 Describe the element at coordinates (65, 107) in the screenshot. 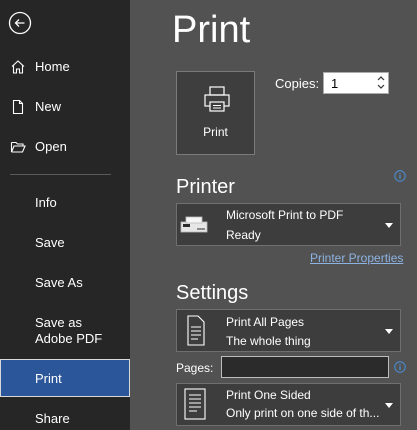

I see `nav-item-new: New` at that location.